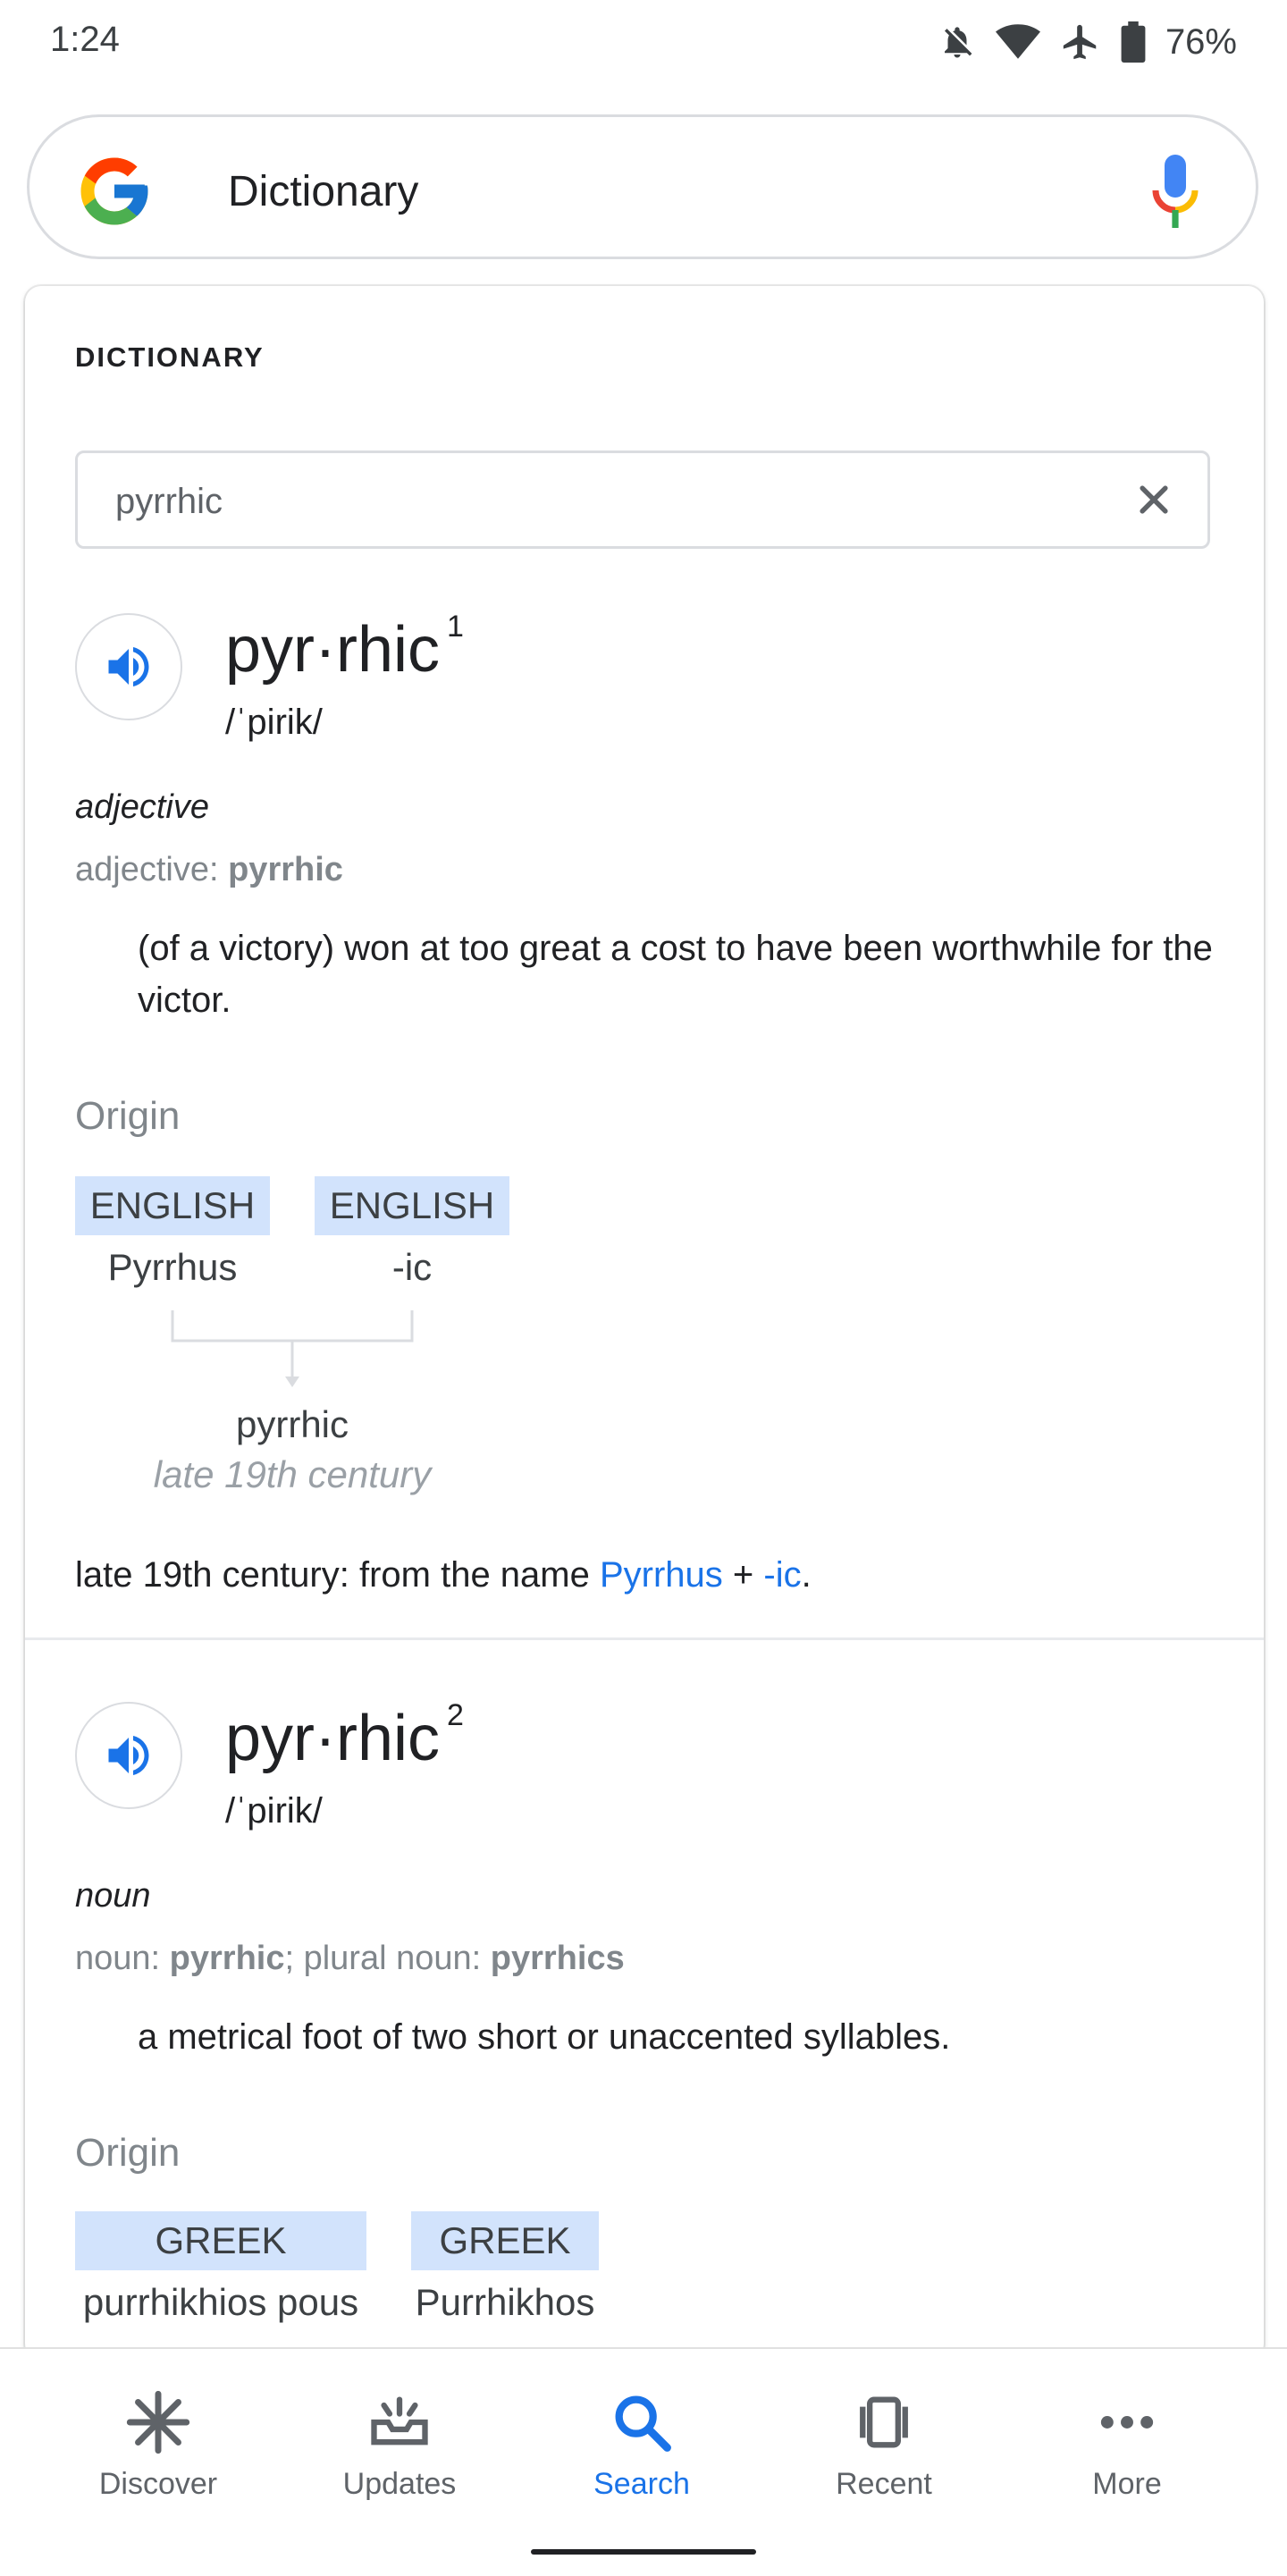  I want to click on nav-recent: Recent, so click(884, 2445).